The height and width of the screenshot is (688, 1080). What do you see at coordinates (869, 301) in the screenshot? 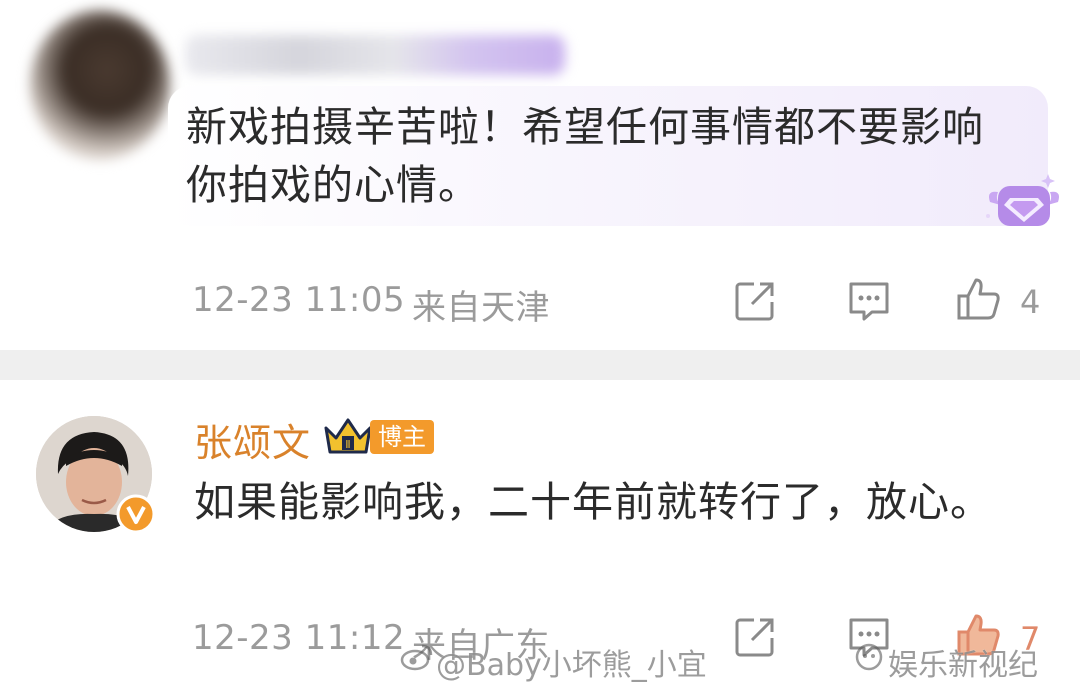
I see `comment-icon` at bounding box center [869, 301].